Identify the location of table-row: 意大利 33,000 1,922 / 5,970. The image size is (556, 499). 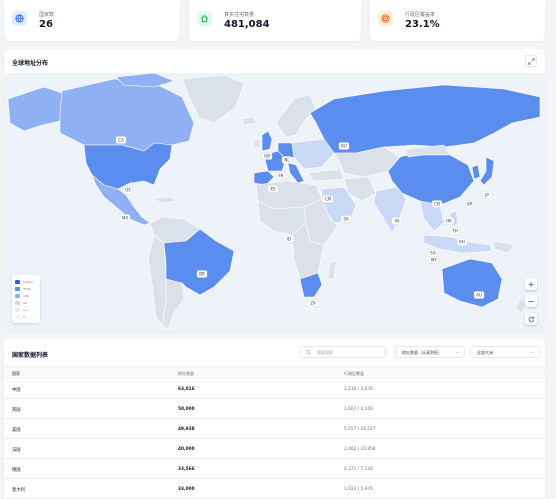
(274, 489).